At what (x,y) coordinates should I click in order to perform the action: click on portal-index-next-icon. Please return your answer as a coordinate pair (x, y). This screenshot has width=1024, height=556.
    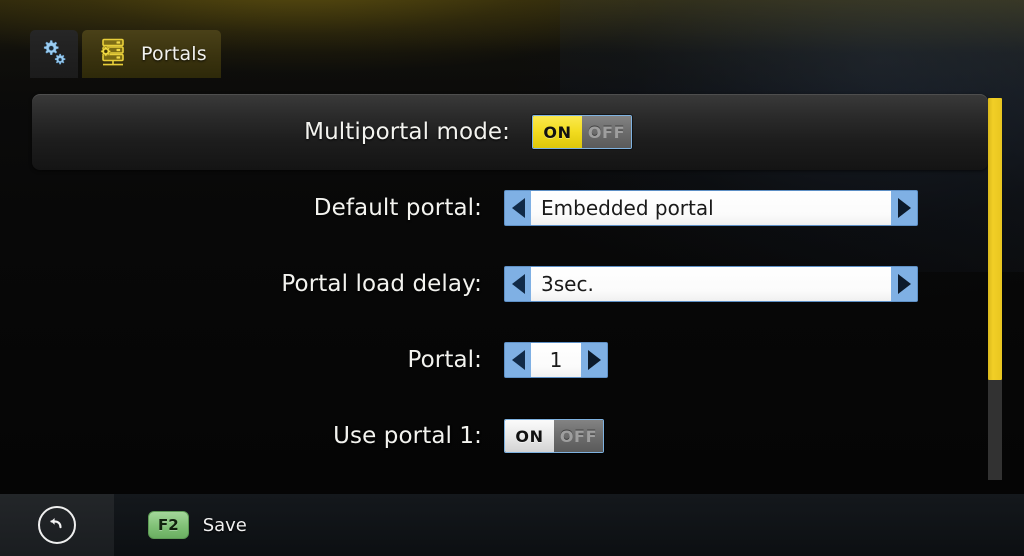
    Looking at the image, I should click on (594, 360).